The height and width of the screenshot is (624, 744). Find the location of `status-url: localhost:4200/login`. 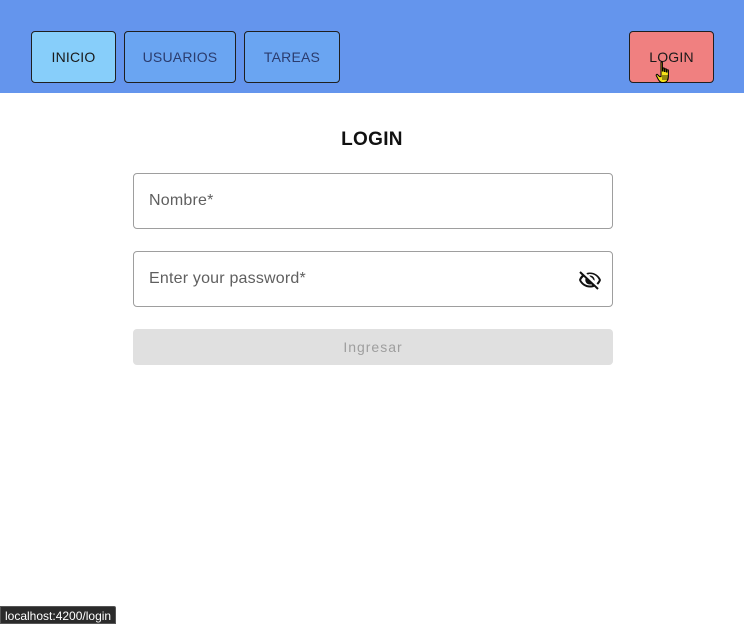

status-url: localhost:4200/login is located at coordinates (58, 616).